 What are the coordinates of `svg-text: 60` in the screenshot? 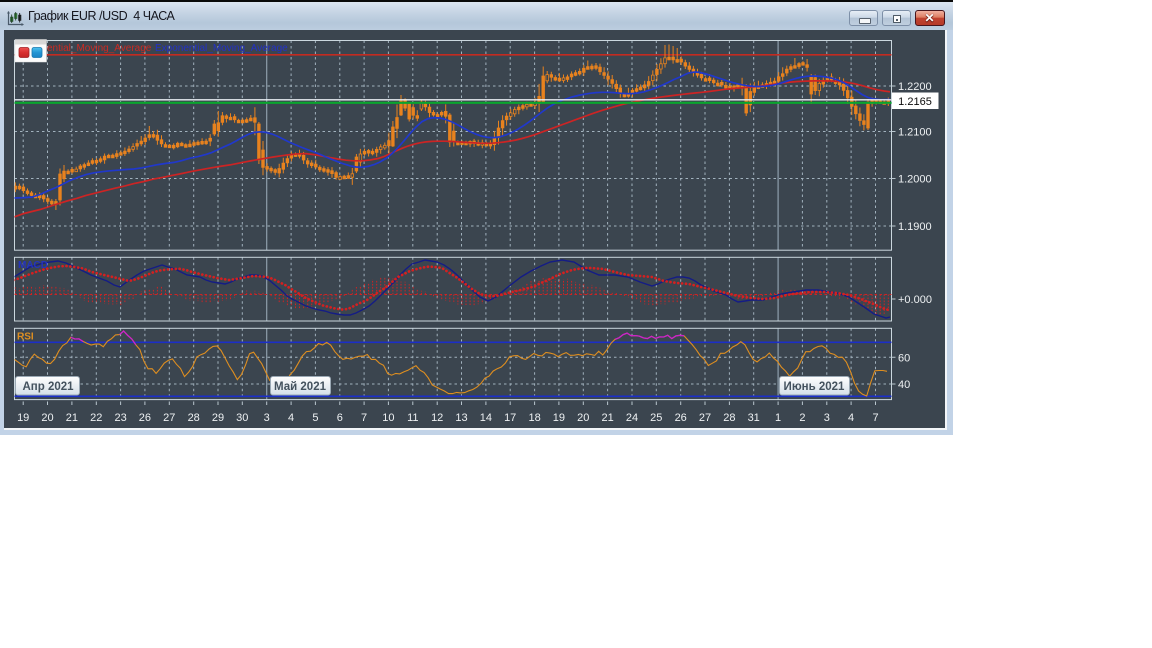 It's located at (904, 358).